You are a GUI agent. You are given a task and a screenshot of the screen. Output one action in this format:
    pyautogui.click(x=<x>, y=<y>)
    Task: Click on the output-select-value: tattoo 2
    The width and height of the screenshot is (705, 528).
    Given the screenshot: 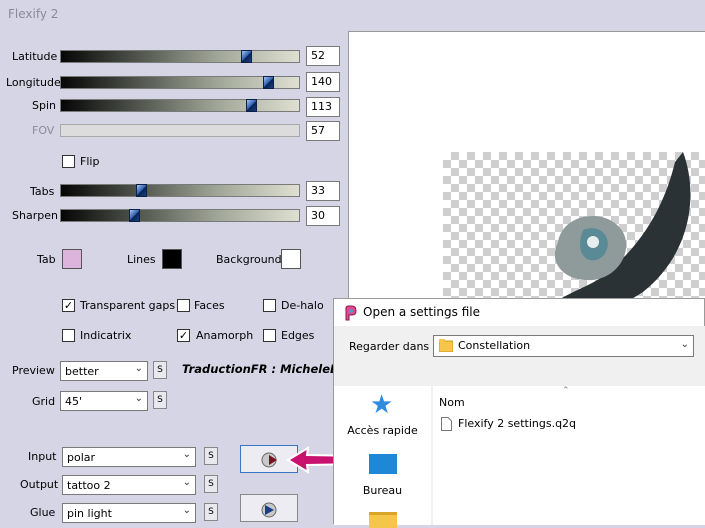 What is the action you would take?
    pyautogui.click(x=89, y=485)
    